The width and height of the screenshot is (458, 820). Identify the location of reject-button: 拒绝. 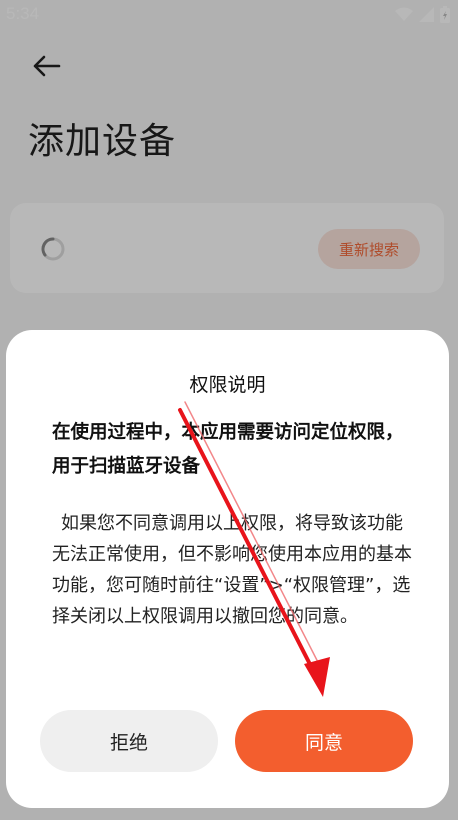
(129, 741).